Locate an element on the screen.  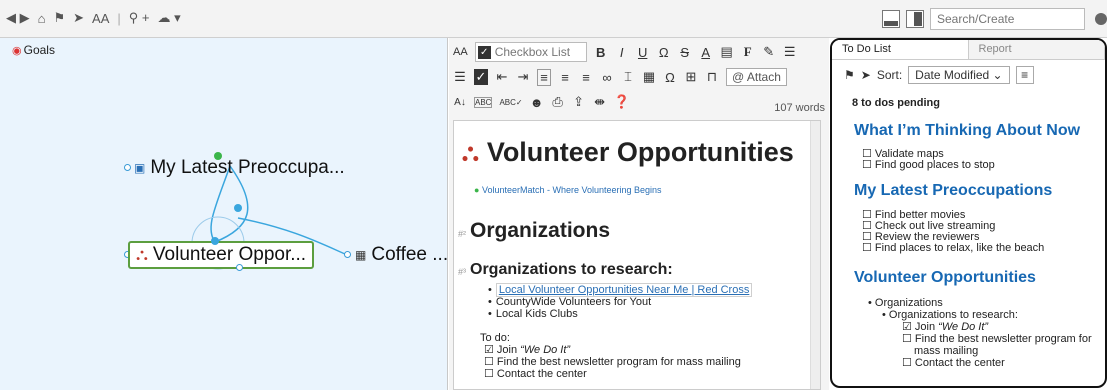
back-forward-icon: ◀ ▶ is located at coordinates (18, 18).